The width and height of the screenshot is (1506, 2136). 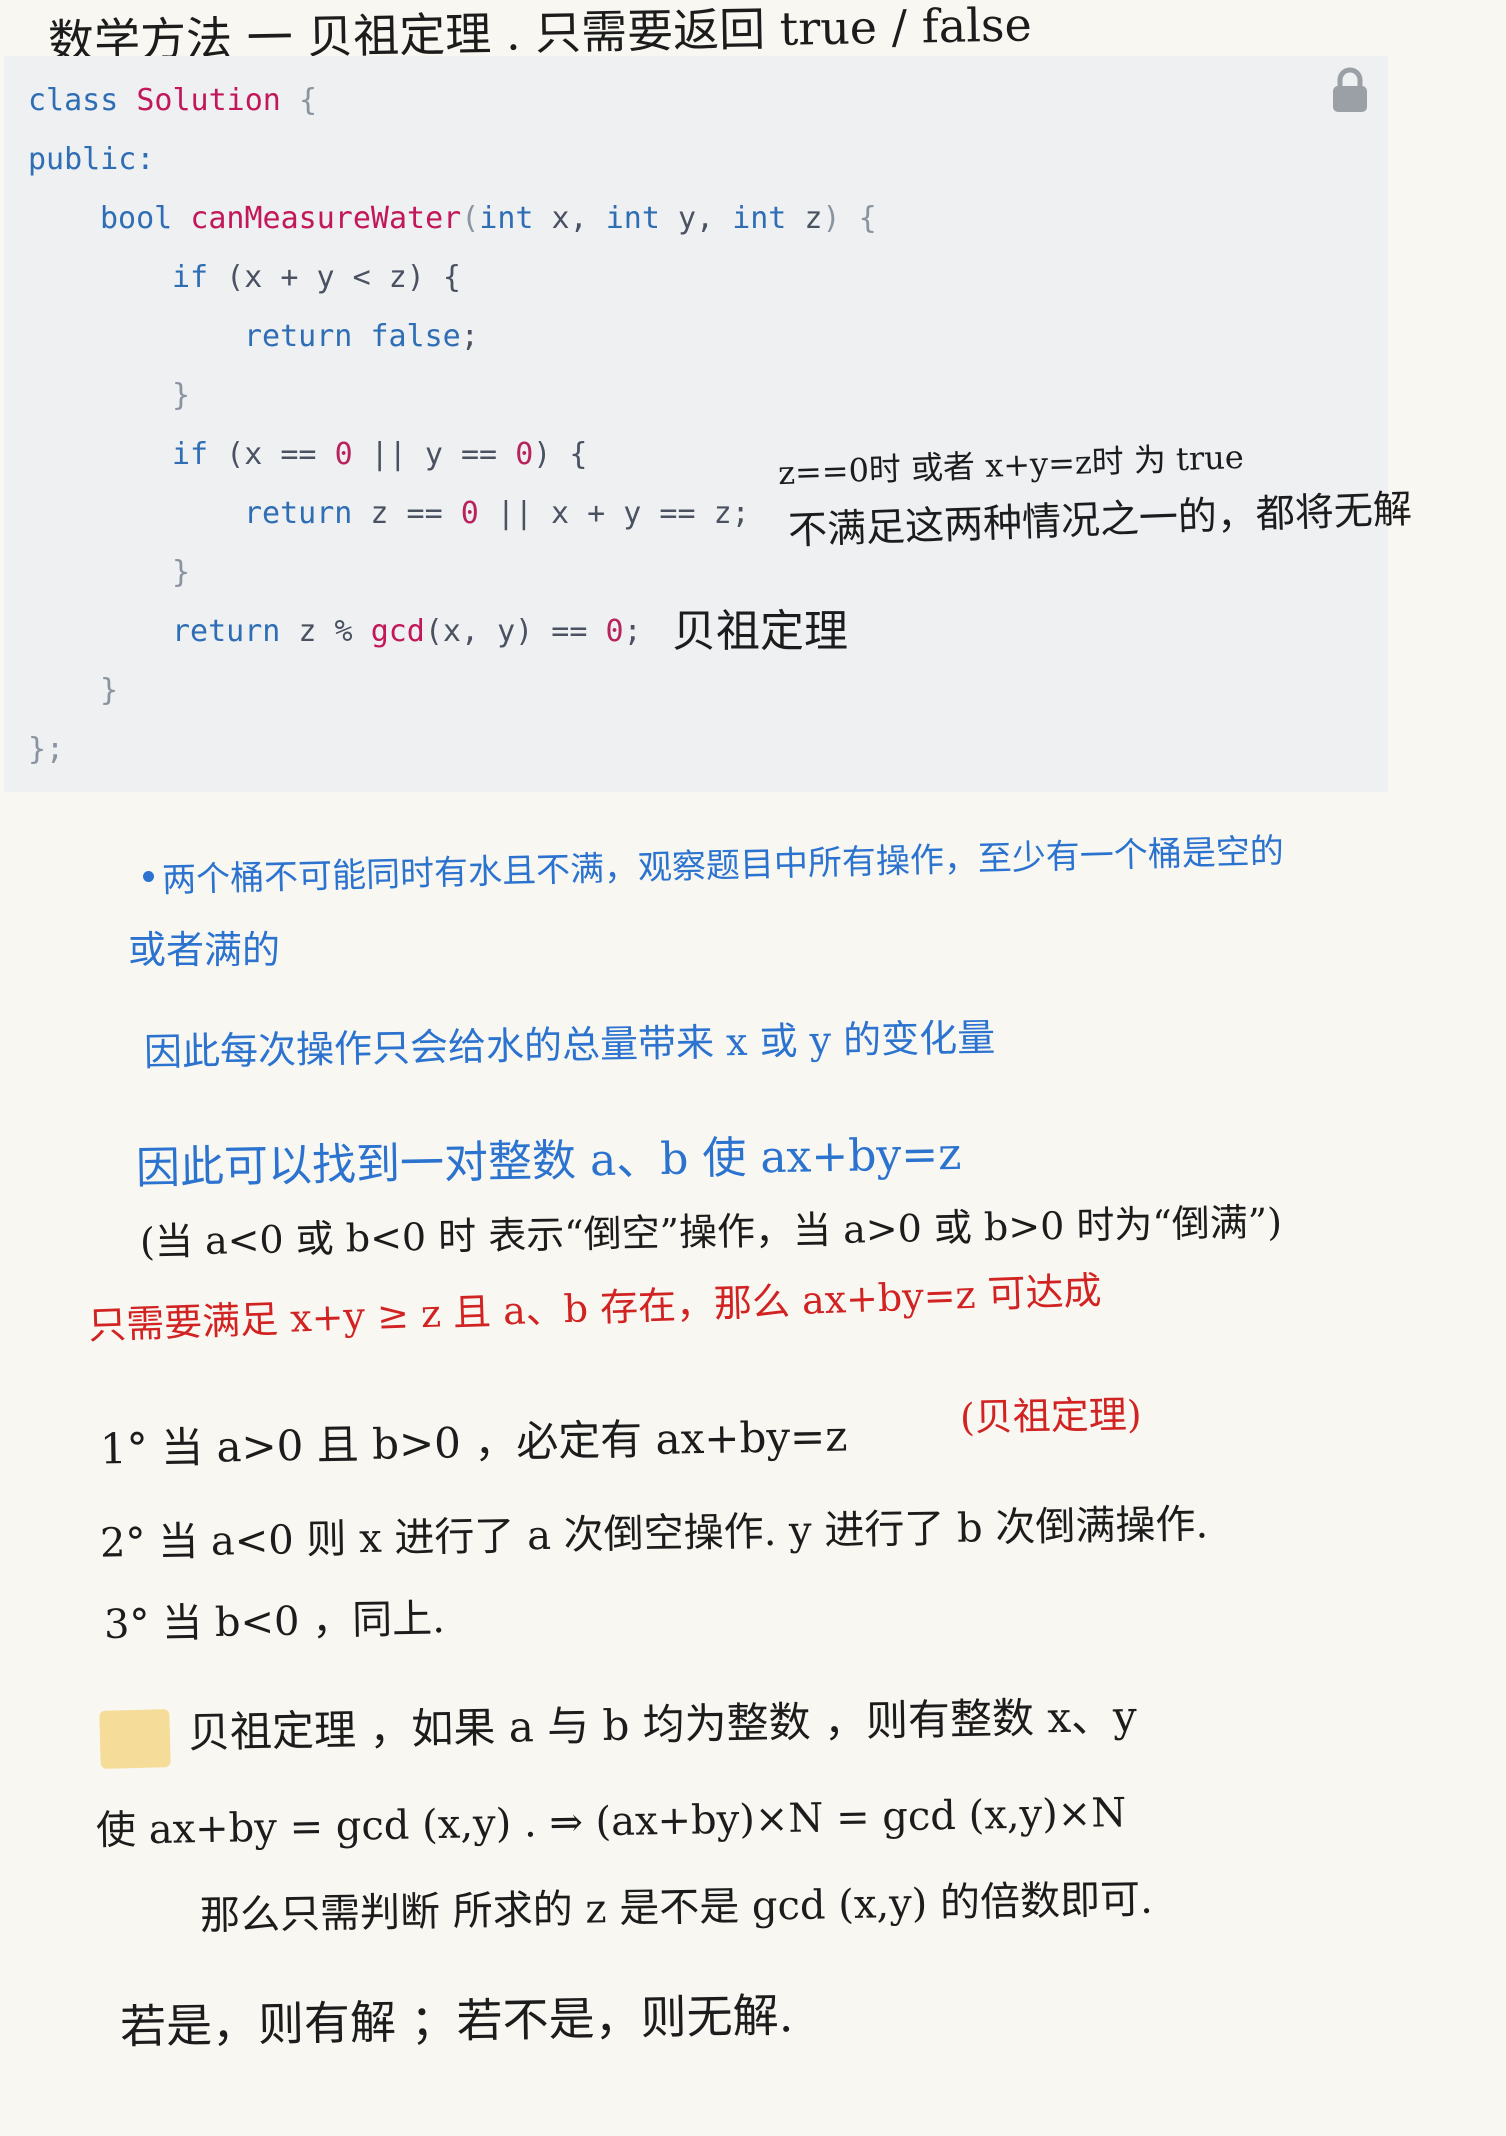 I want to click on highlighter-mark, so click(x=135, y=1739).